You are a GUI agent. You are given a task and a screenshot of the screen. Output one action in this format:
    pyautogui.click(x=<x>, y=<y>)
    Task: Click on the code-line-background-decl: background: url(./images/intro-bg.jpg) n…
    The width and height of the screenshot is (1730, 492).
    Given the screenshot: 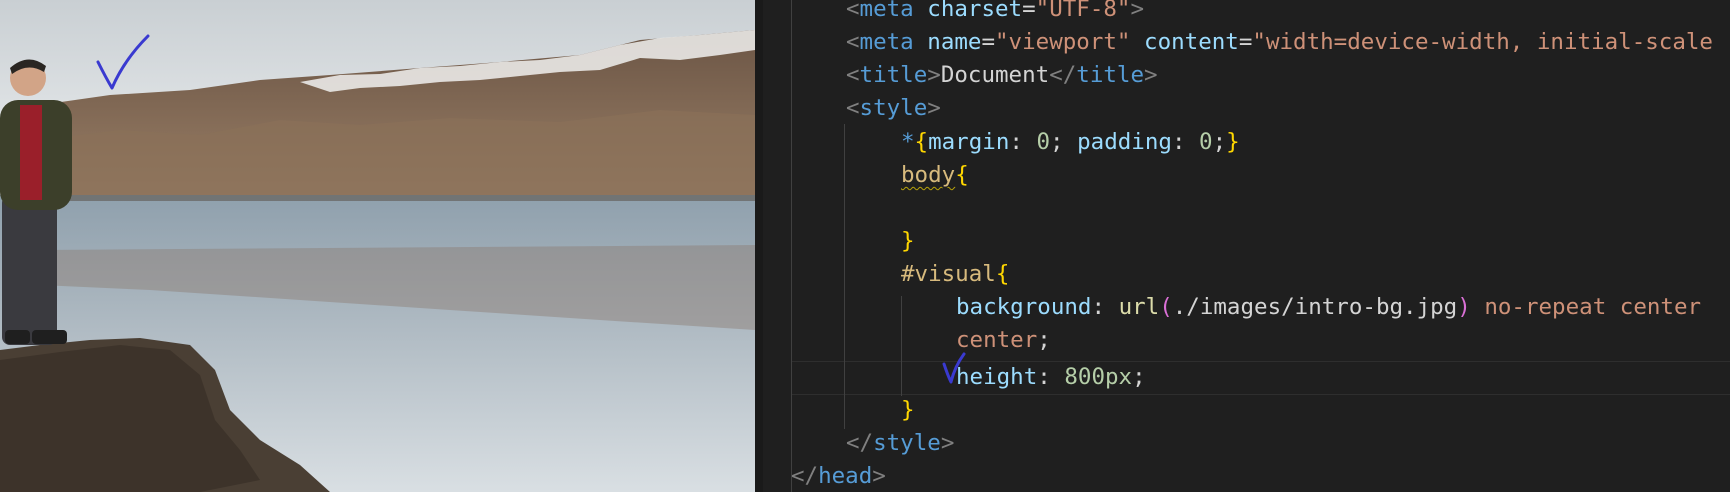 What is the action you would take?
    pyautogui.click(x=1329, y=307)
    